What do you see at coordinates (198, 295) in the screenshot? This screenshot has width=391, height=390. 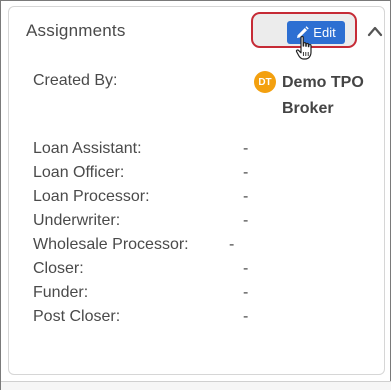 I see `role-row-funder: Funder: -` at bounding box center [198, 295].